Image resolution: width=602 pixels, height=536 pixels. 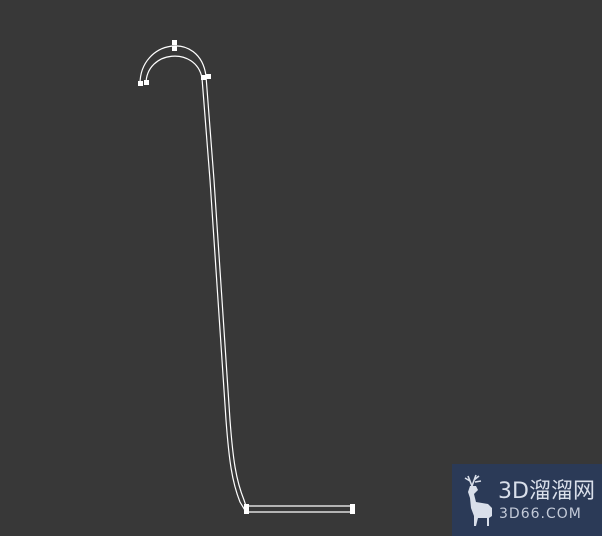 I want to click on watermark-logo: 3D溜溜网 3D66.COM, so click(x=527, y=500).